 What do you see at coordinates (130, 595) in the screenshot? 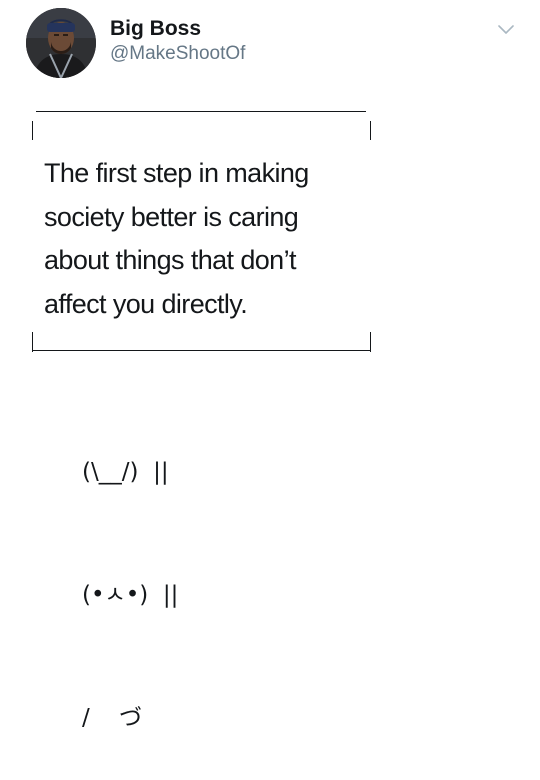
I see `bunny-line: (•ㅅ•) ||` at bounding box center [130, 595].